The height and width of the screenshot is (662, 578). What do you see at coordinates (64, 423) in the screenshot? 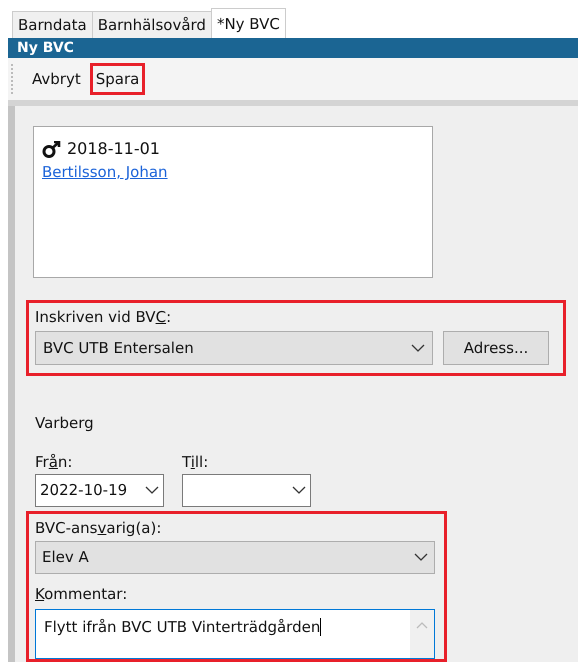
I see `town-label: Varberg` at bounding box center [64, 423].